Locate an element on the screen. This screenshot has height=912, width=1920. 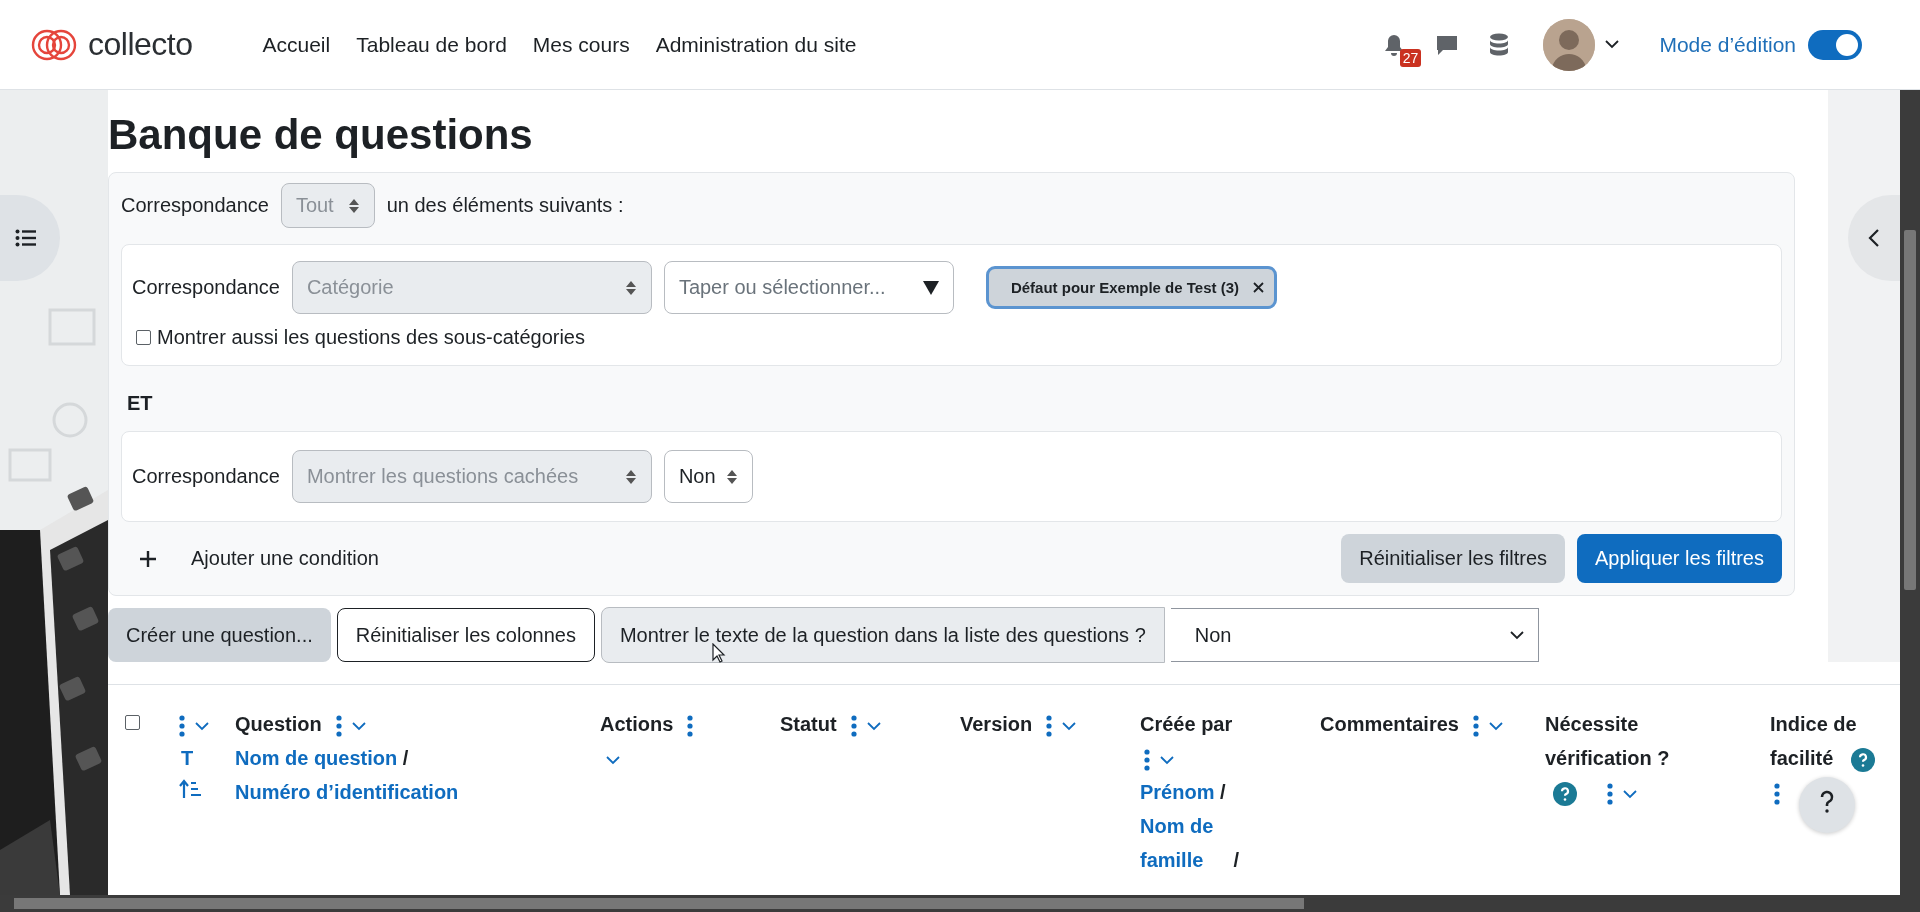
nav-link: Accueil is located at coordinates (296, 44).